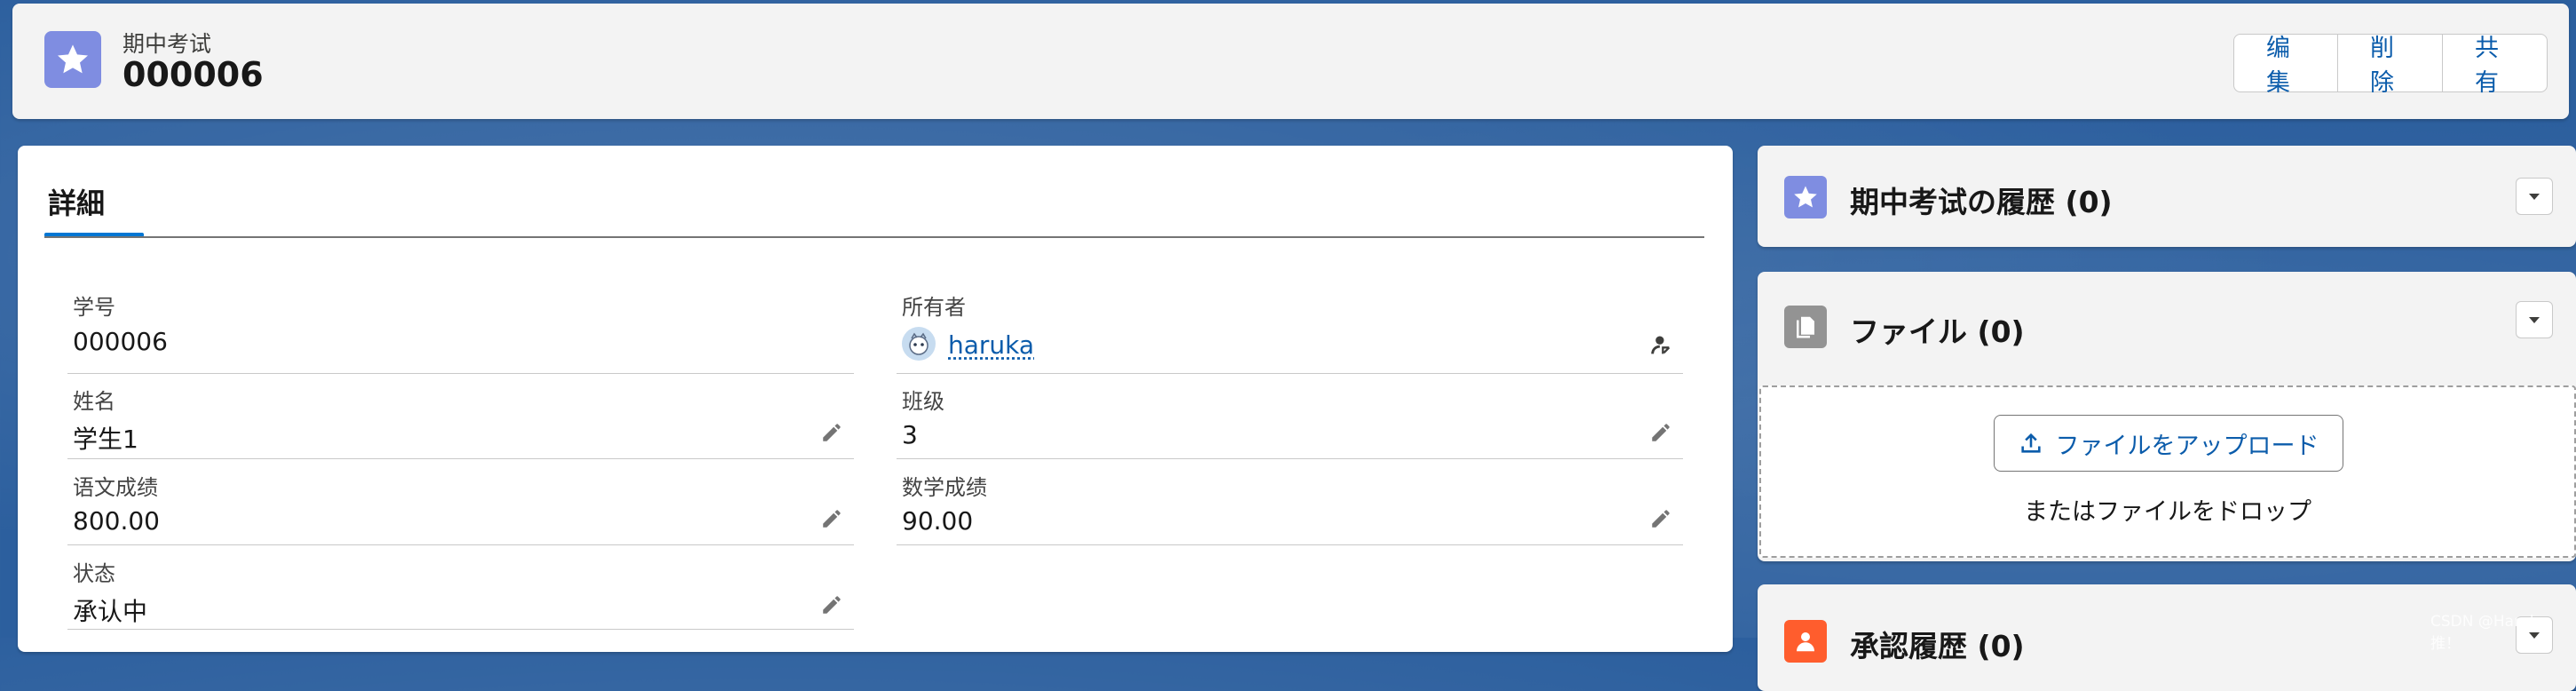  What do you see at coordinates (110, 611) in the screenshot?
I see `status-value: 承认中` at bounding box center [110, 611].